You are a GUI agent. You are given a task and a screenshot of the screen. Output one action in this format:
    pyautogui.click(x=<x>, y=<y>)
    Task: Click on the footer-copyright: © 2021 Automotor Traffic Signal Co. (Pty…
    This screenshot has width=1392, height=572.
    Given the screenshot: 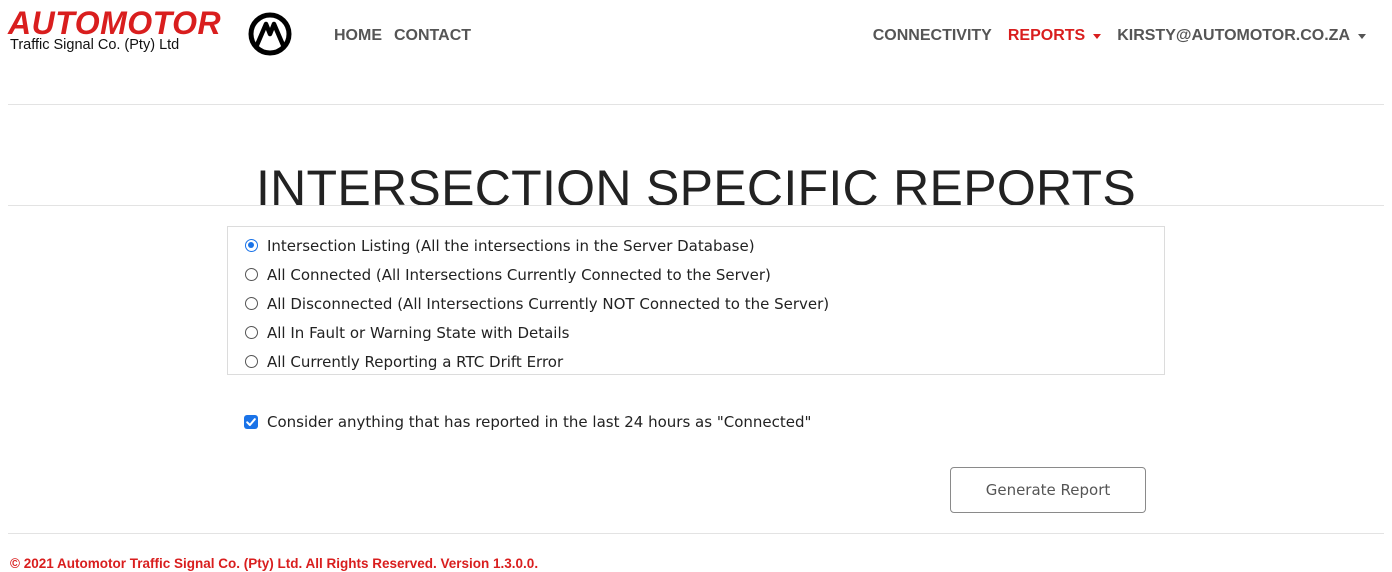 What is the action you would take?
    pyautogui.click(x=274, y=563)
    